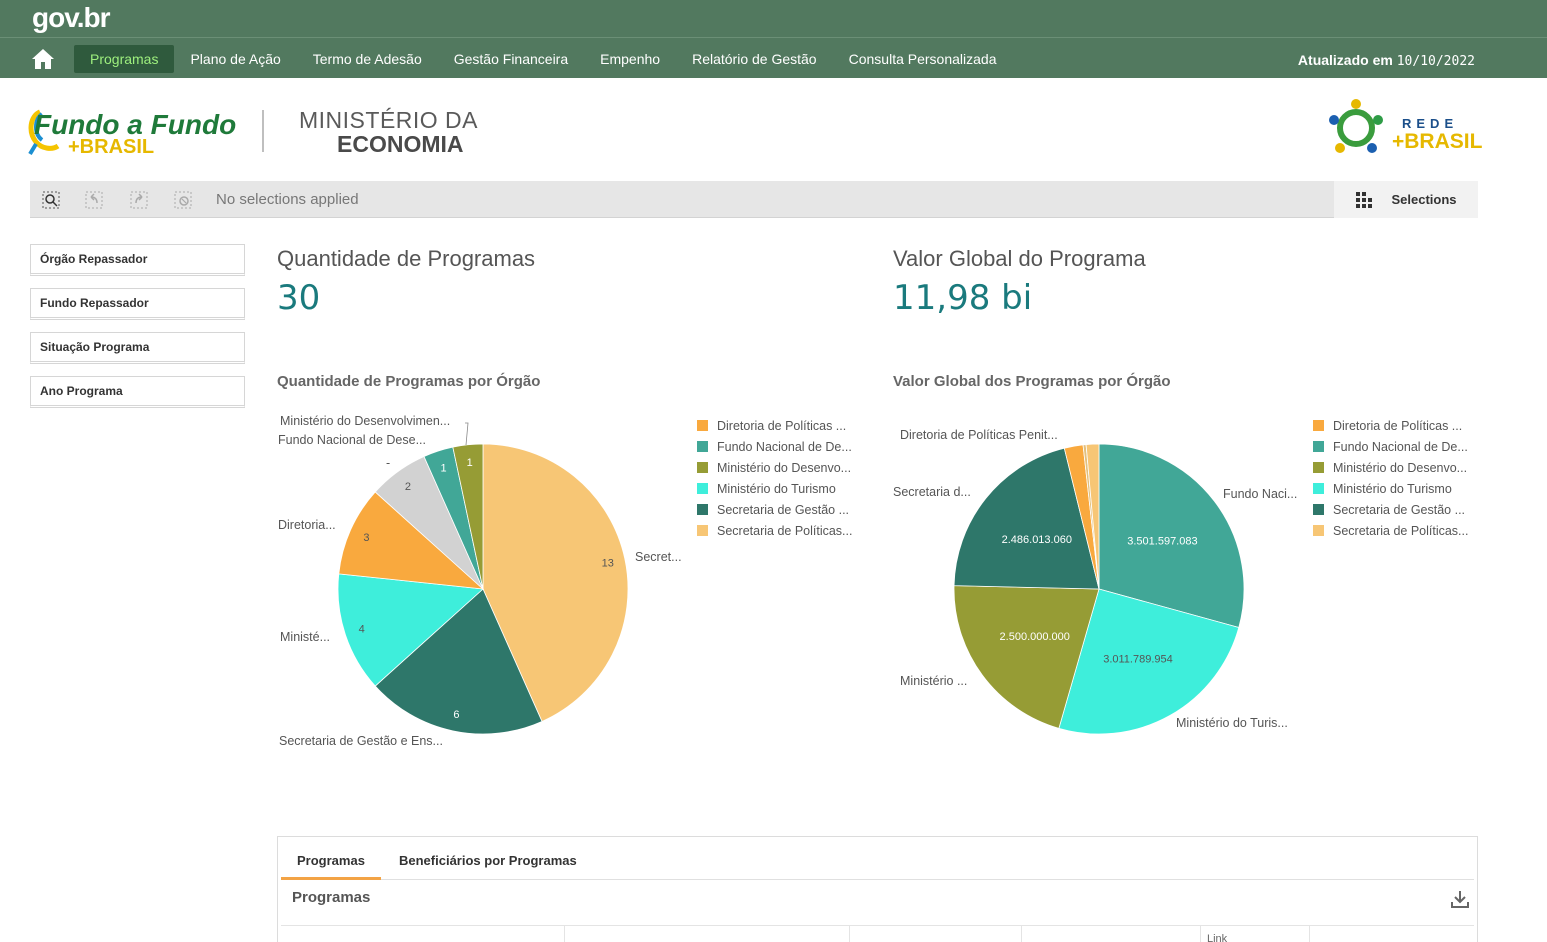  I want to click on home-icon, so click(43, 59).